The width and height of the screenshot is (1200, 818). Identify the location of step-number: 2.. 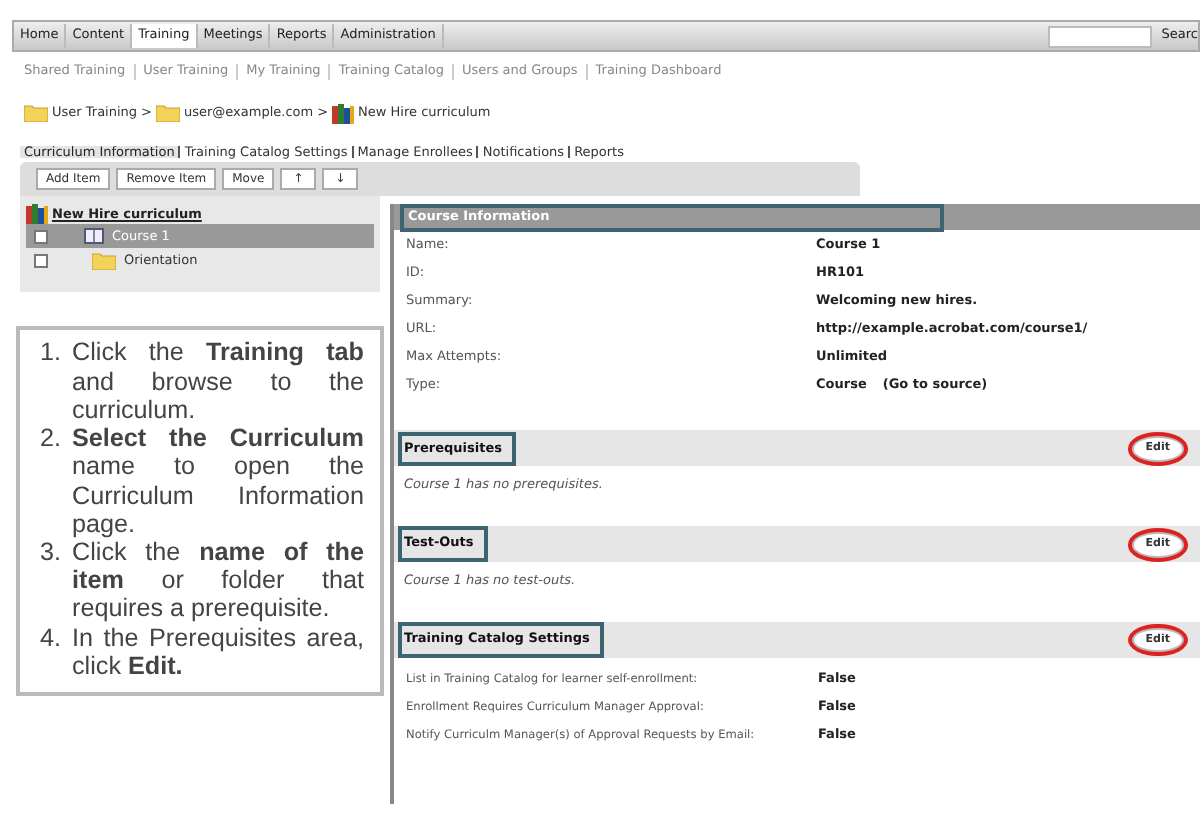
(52, 438).